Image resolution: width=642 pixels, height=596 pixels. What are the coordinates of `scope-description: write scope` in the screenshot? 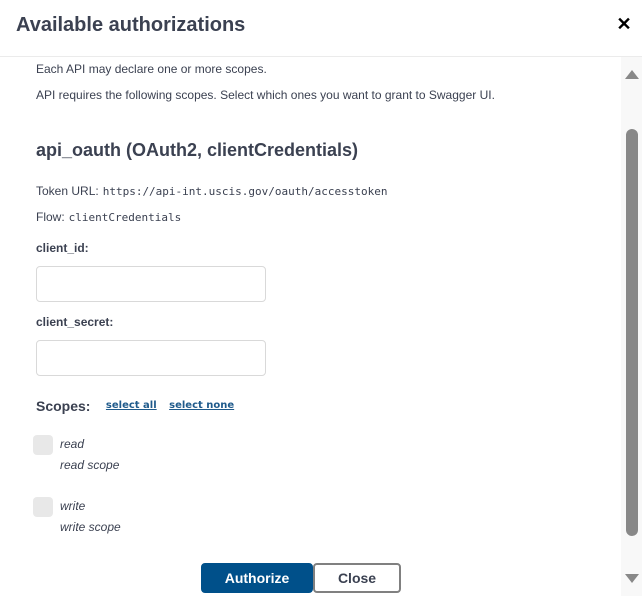 It's located at (90, 527).